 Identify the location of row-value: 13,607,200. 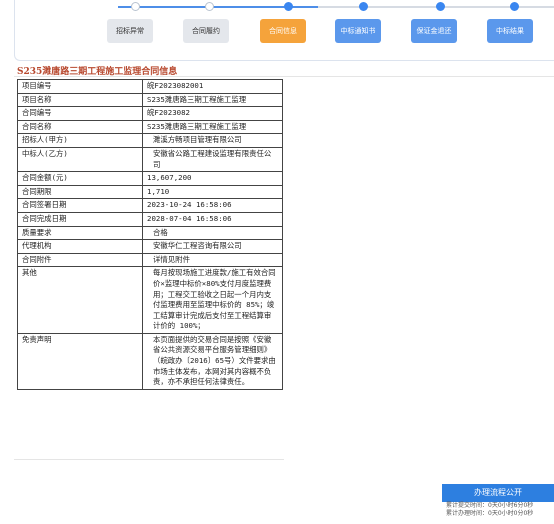
(212, 178).